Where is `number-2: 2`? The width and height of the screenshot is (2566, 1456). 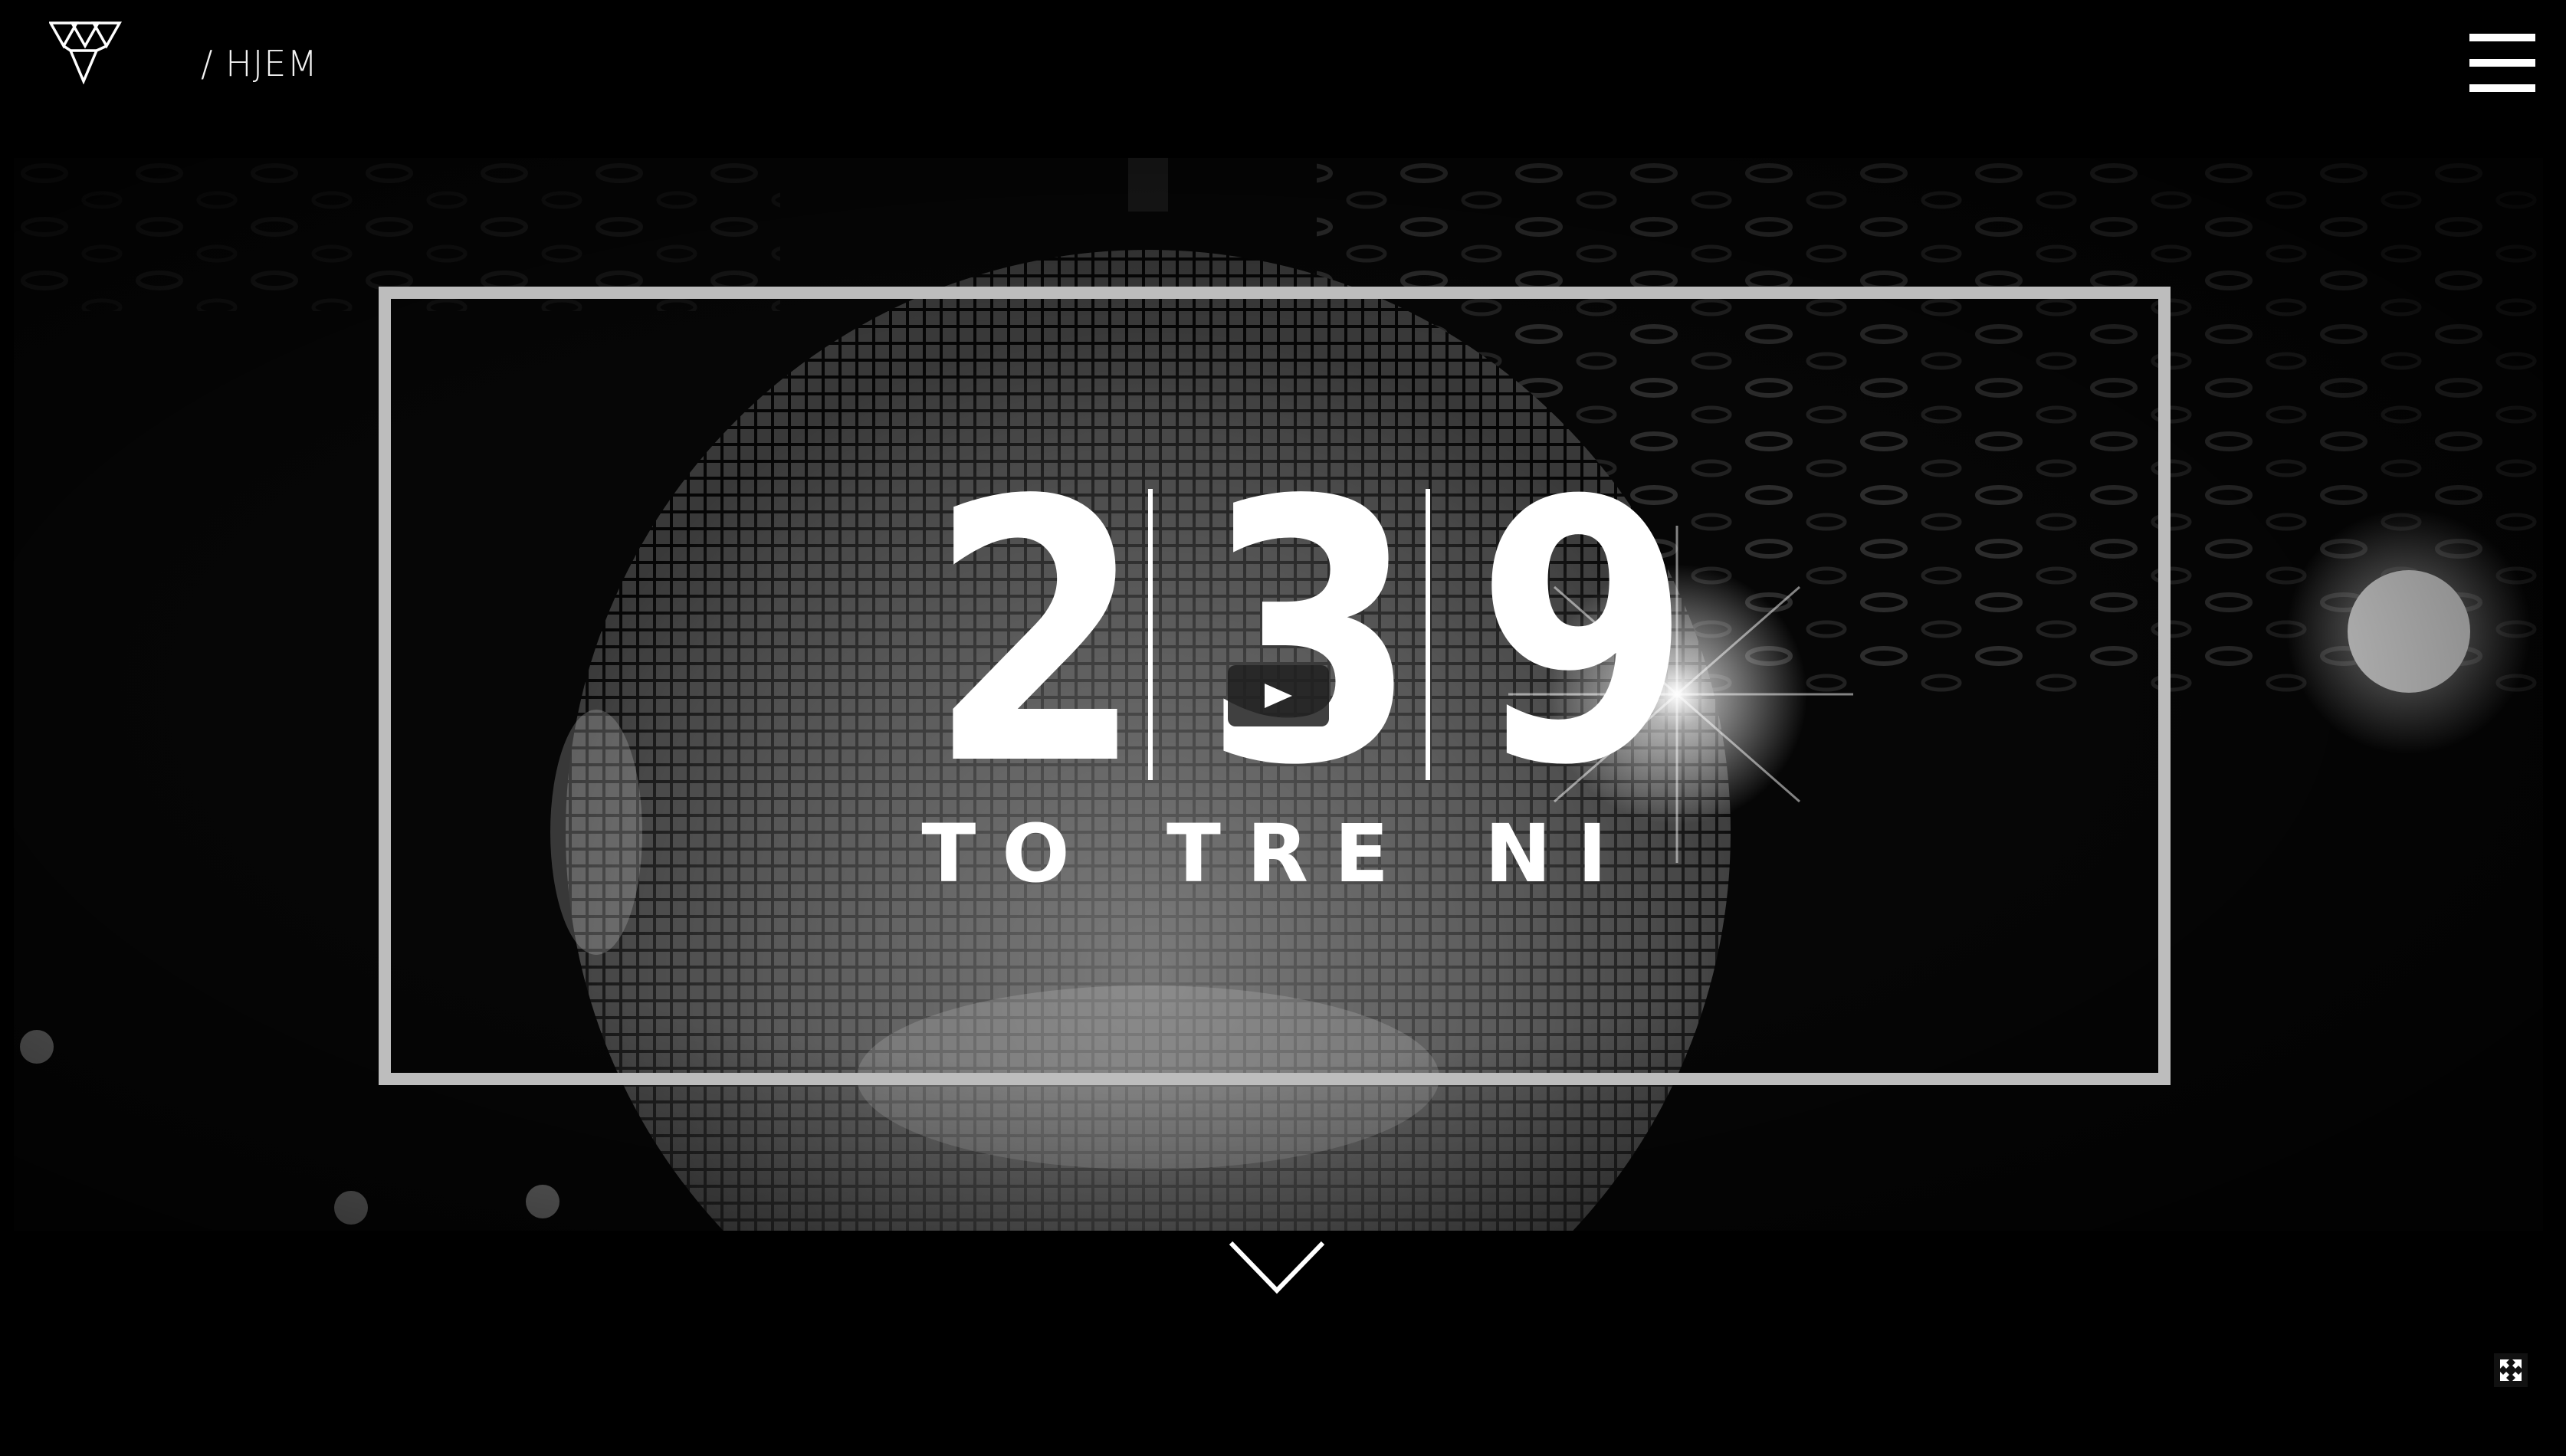
number-2: 2 is located at coordinates (1036, 634).